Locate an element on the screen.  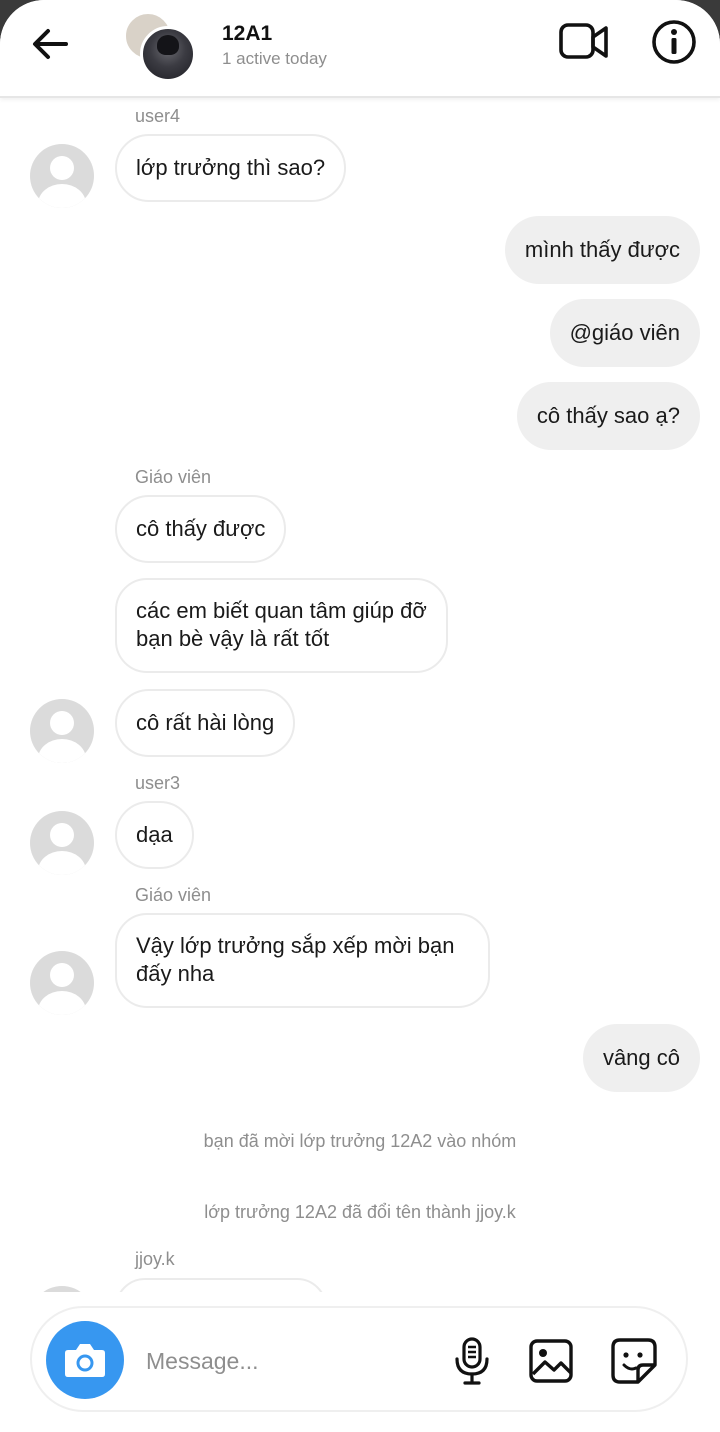
message-line: đấy nha is located at coordinates (175, 973).